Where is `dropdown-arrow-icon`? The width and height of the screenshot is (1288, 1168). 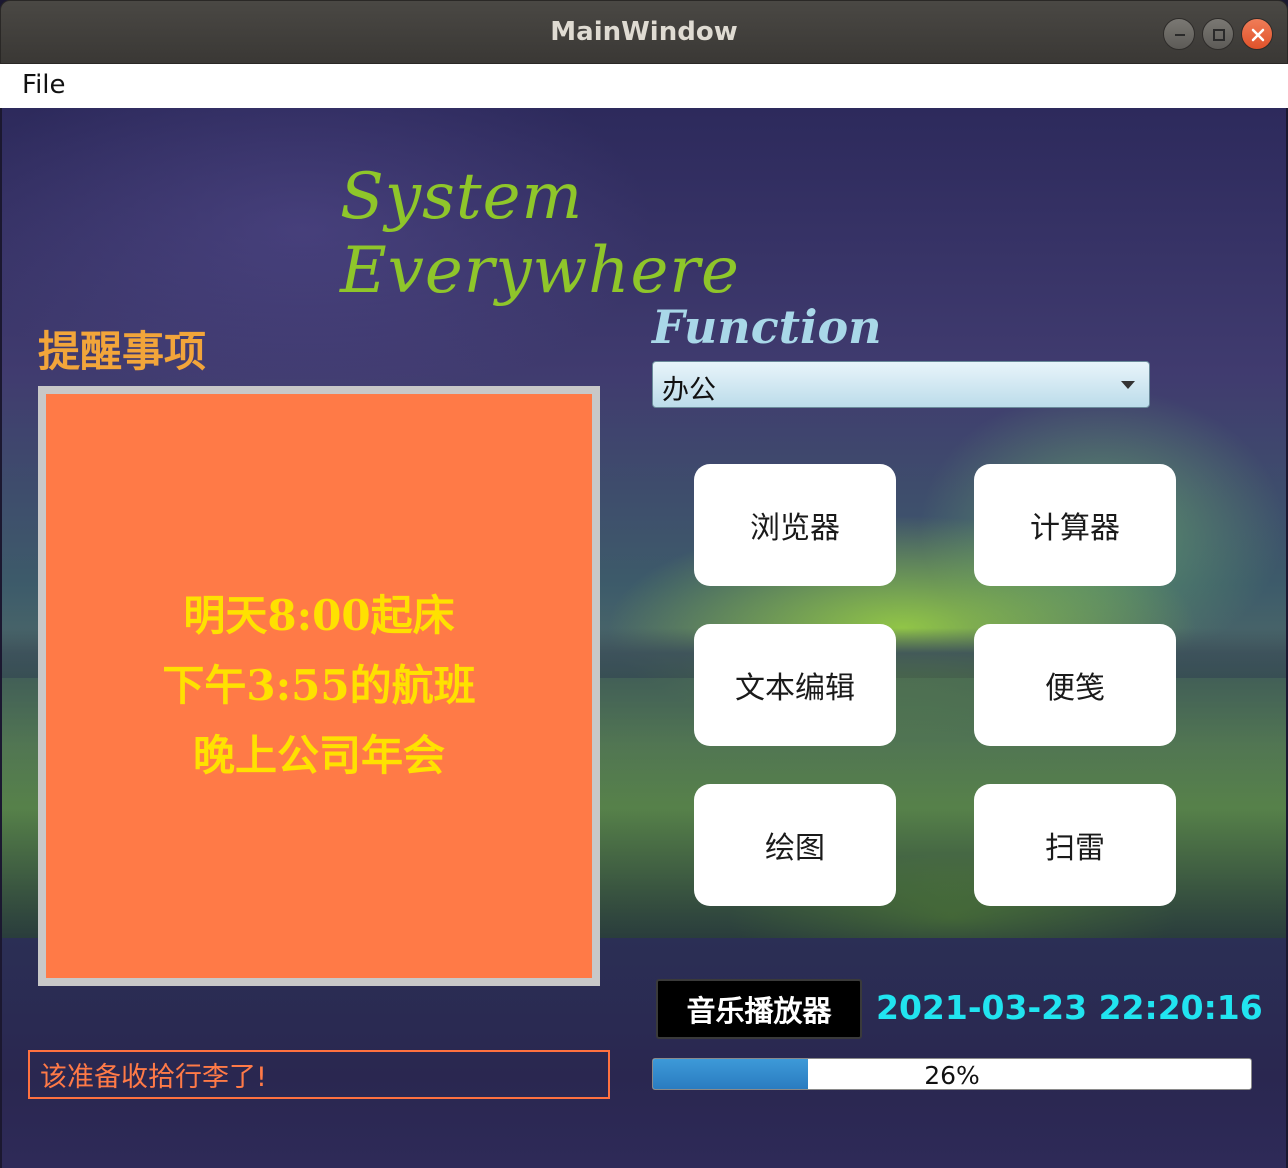
dropdown-arrow-icon is located at coordinates (1128, 385).